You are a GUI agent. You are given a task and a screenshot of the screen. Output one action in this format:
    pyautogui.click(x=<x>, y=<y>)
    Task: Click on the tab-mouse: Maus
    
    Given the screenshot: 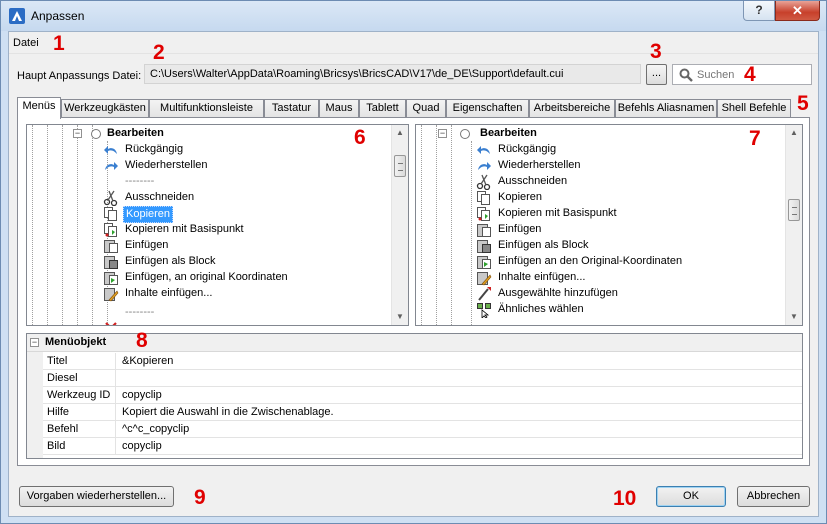 What is the action you would take?
    pyautogui.click(x=339, y=108)
    